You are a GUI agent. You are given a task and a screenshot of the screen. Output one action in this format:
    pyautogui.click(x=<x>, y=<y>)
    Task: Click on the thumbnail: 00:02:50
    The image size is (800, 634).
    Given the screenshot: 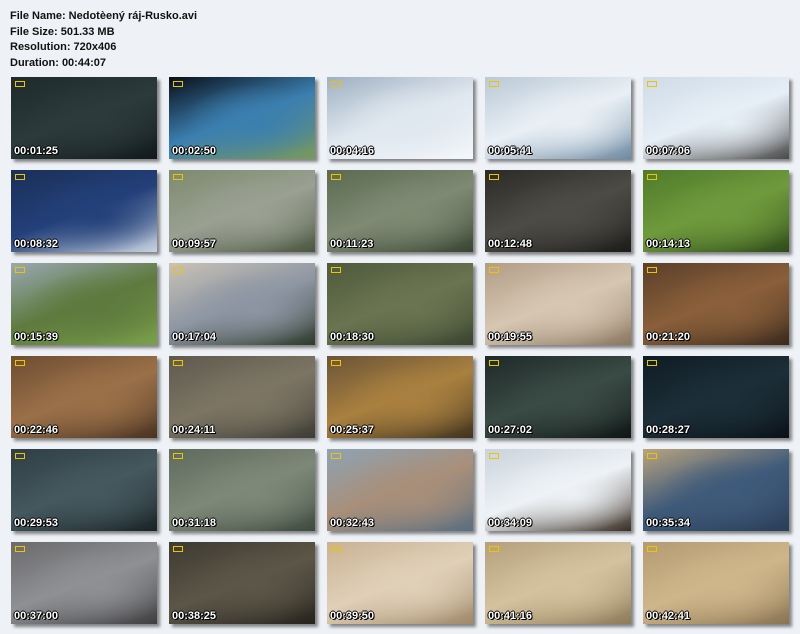 What is the action you would take?
    pyautogui.click(x=242, y=118)
    